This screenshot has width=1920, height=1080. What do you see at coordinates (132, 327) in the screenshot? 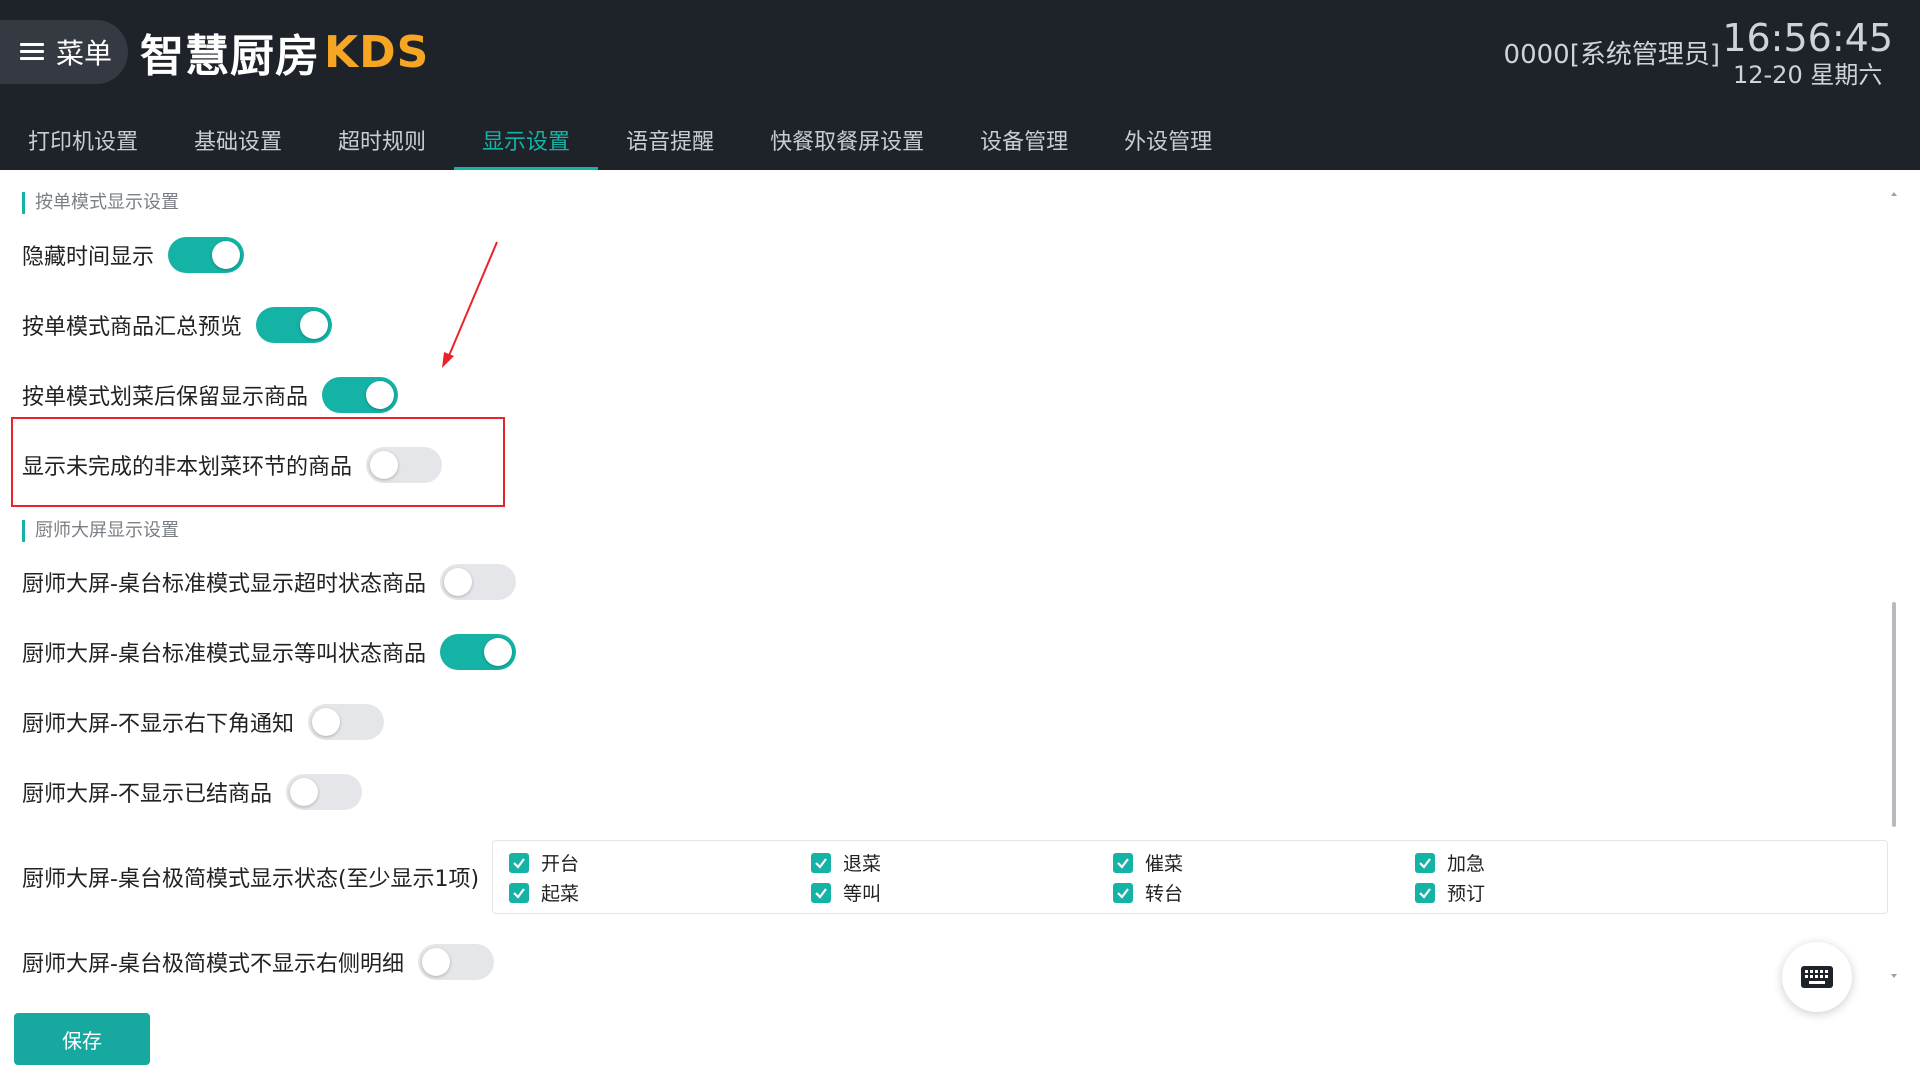
I see `setting-label: 按单模式商品汇总预览` at bounding box center [132, 327].